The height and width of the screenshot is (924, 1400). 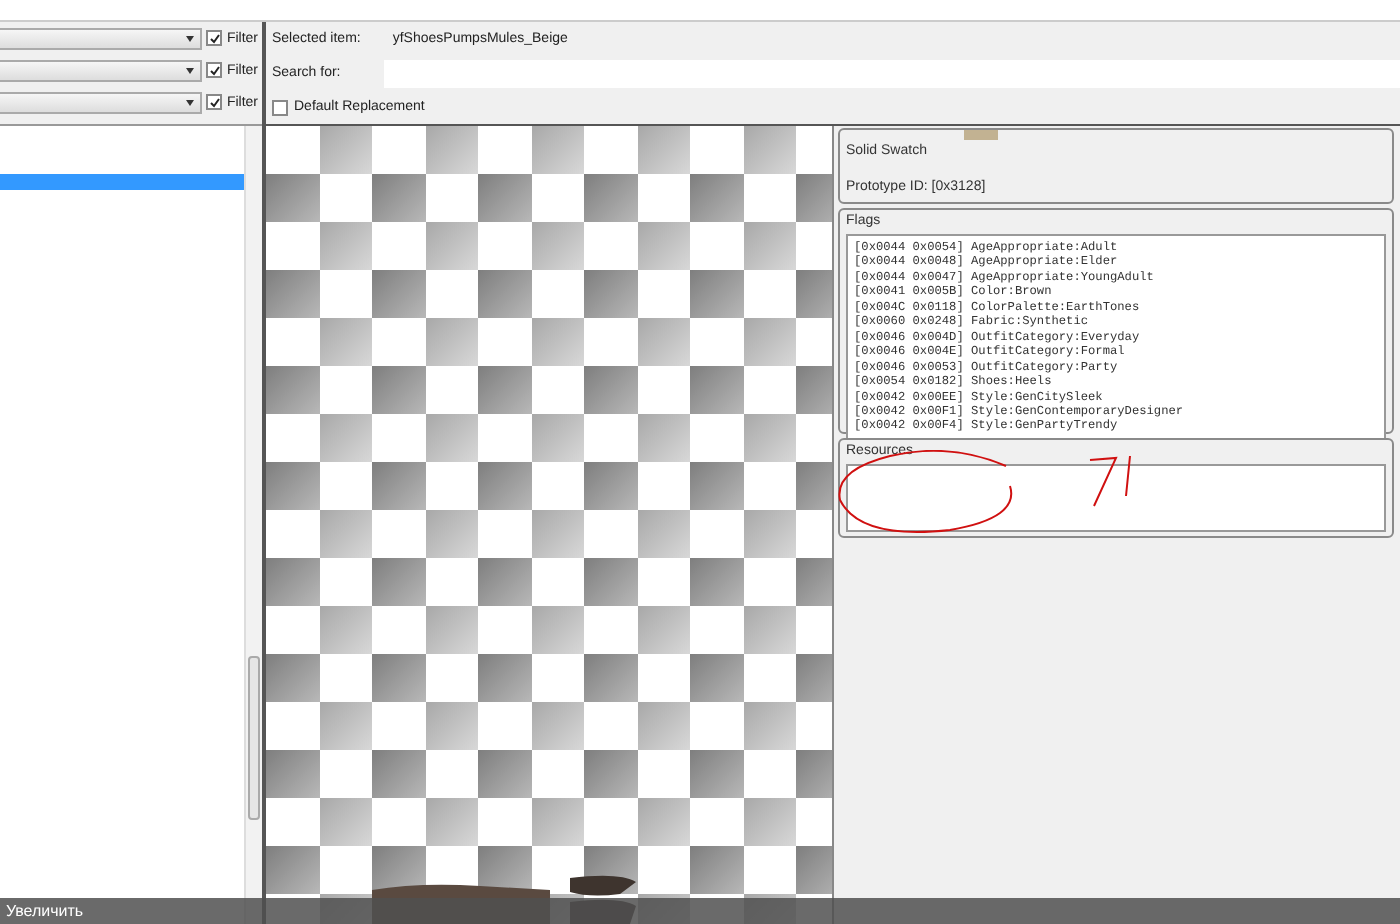 What do you see at coordinates (254, 738) in the screenshot?
I see `scrollbar-thumb` at bounding box center [254, 738].